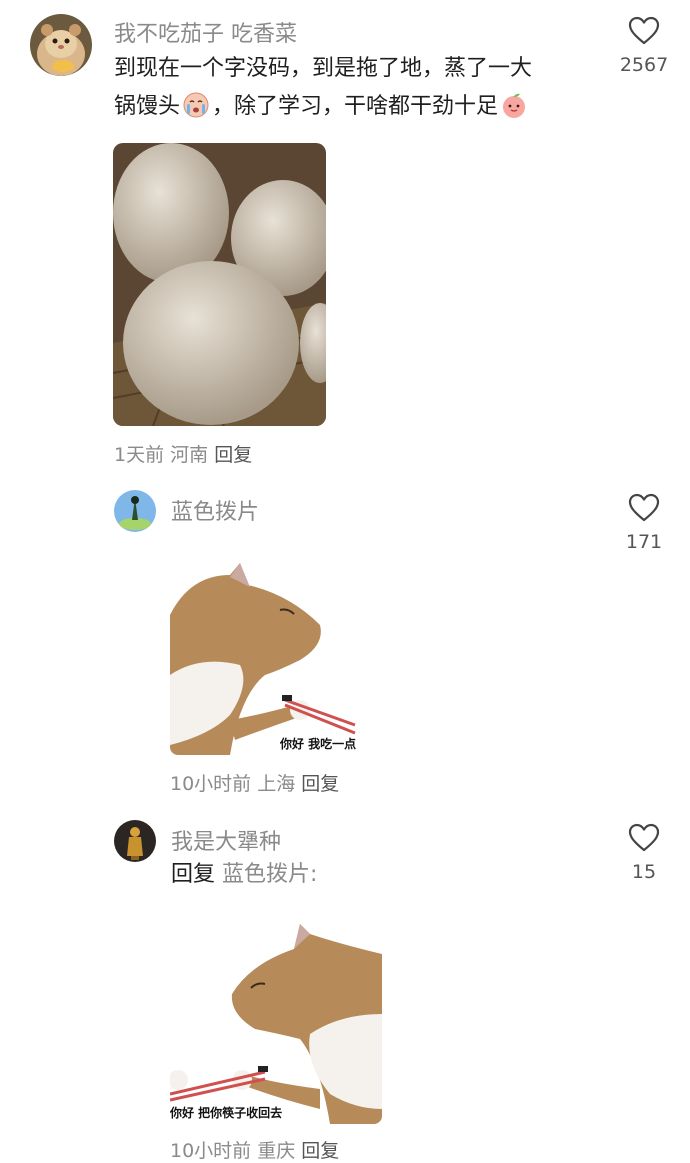 This screenshot has width=690, height=1163. I want to click on like-button: 15, so click(644, 853).